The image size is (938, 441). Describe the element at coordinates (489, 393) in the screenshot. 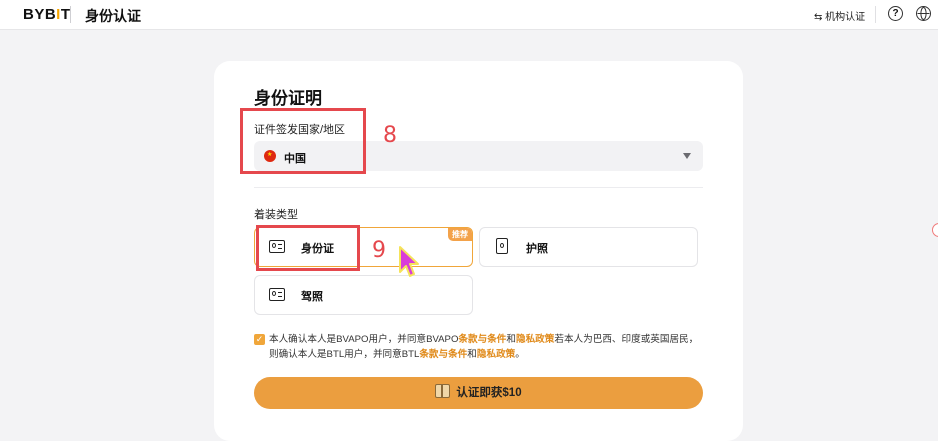

I see `cta-label: 认证即获$10` at that location.